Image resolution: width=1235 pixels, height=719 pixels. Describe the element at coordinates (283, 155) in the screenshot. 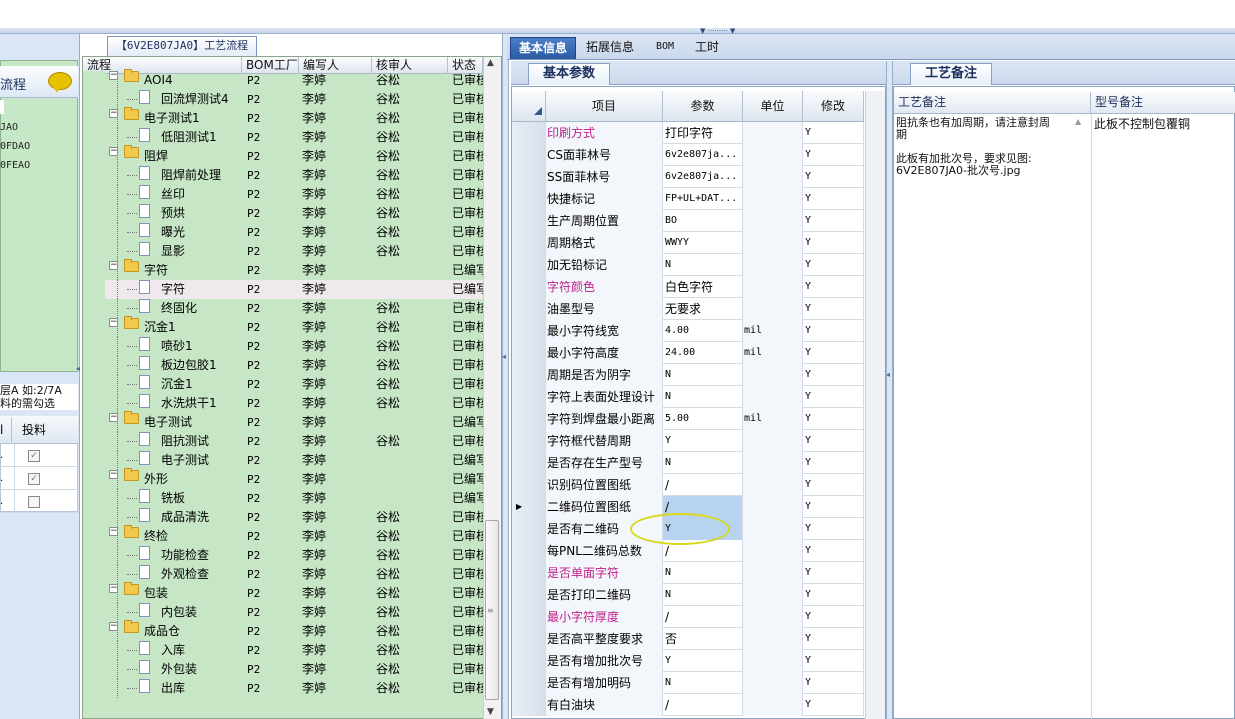

I see `tree-row: − 阻焊 P2 李婷 谷松 已审核` at that location.